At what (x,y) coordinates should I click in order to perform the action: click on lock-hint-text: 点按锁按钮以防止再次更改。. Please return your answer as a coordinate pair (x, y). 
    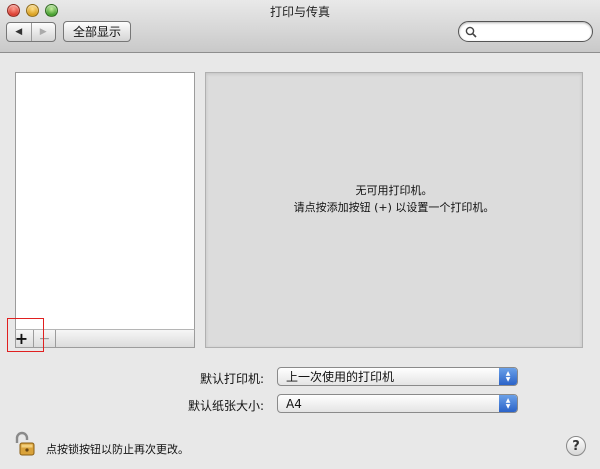
    Looking at the image, I should click on (117, 449).